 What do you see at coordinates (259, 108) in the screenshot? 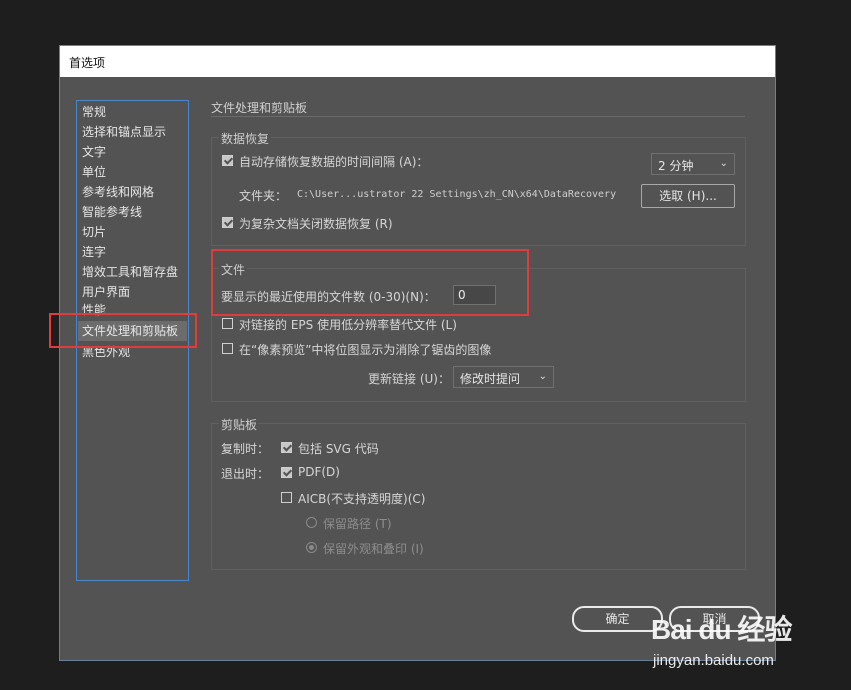
I see `section-title: 文件处理和剪贴板` at bounding box center [259, 108].